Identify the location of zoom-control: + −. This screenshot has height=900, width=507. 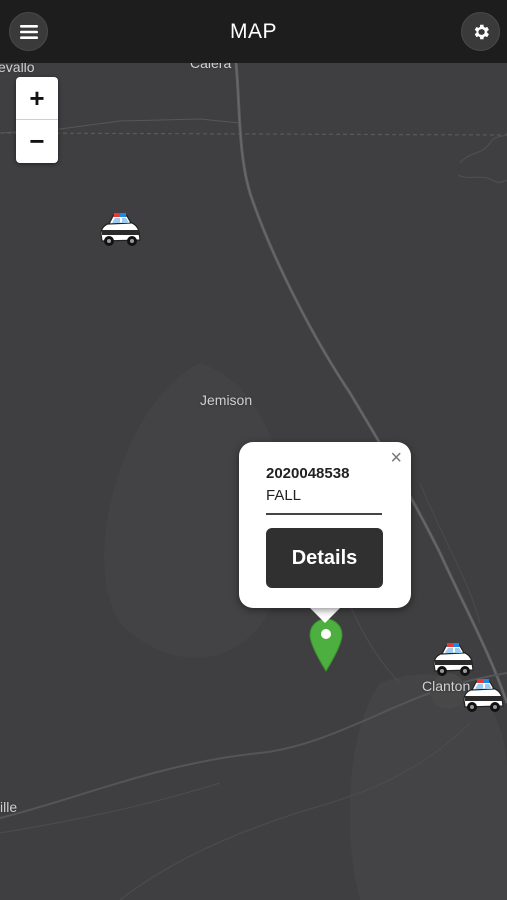
(37, 120).